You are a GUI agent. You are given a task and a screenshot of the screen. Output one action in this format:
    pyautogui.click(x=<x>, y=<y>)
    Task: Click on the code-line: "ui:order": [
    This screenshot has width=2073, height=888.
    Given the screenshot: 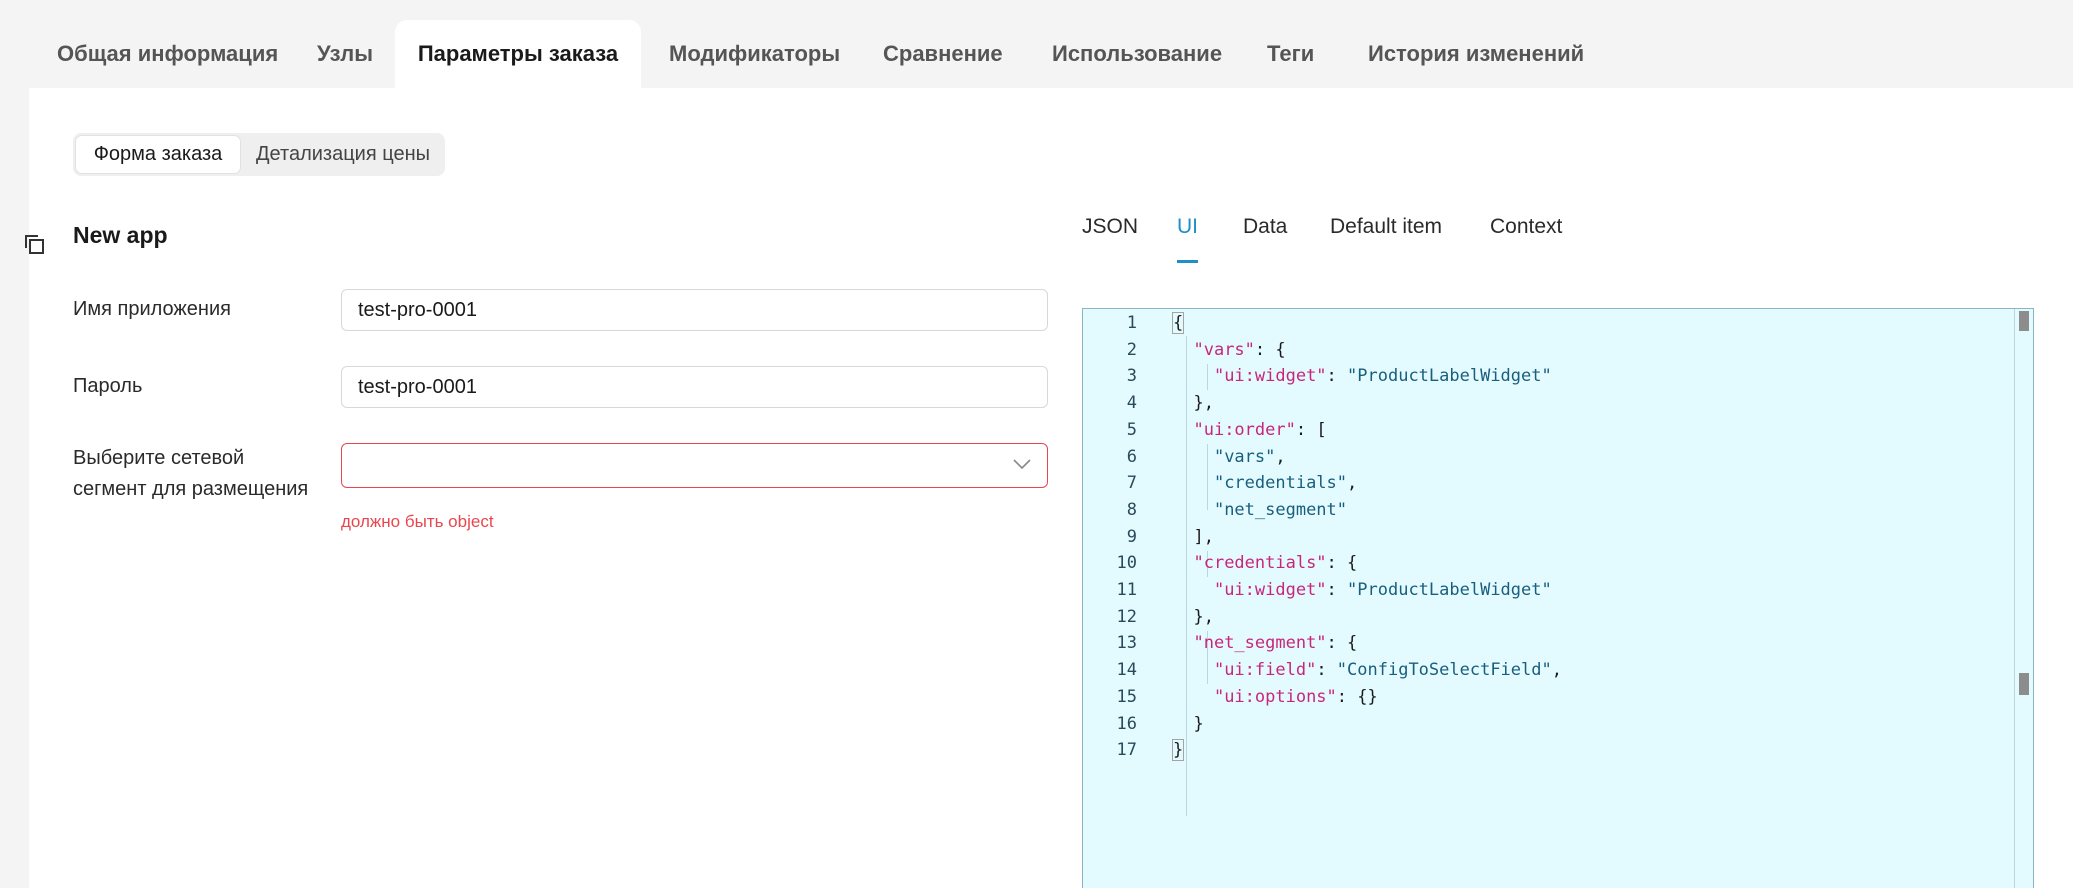 What is the action you would take?
    pyautogui.click(x=1250, y=429)
    